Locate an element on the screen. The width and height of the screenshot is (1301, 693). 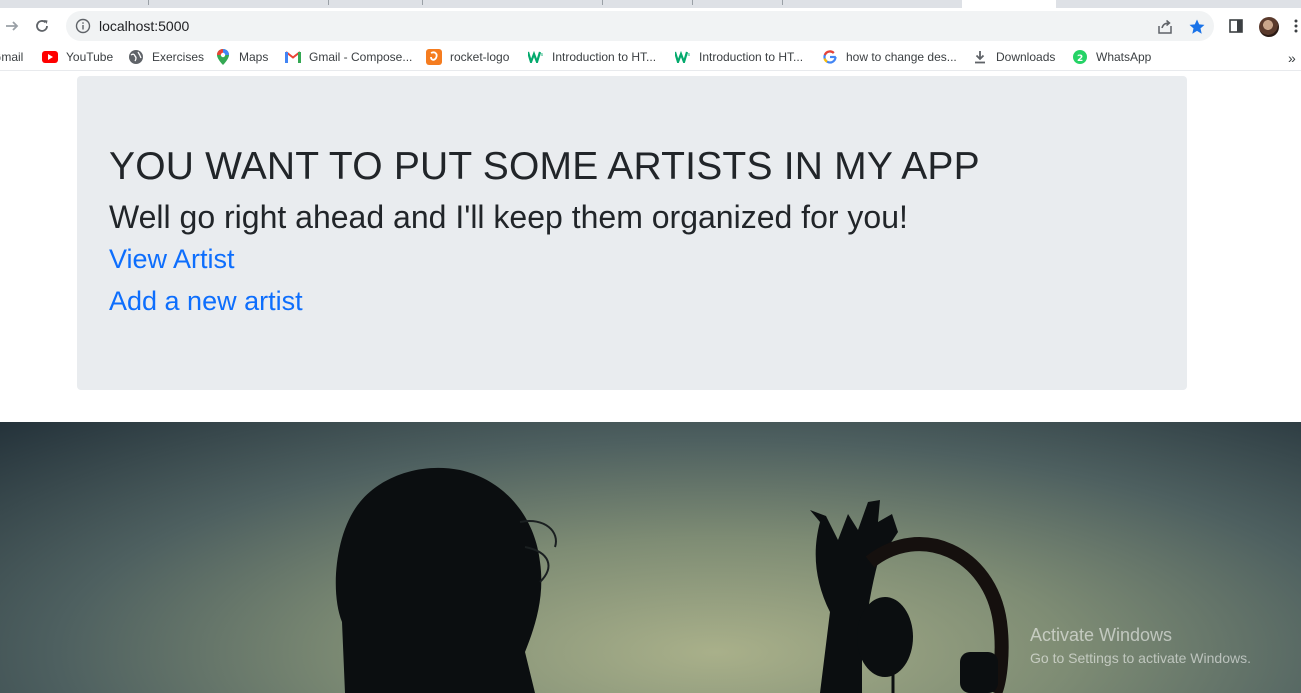
address-bar: localhost:5000 is located at coordinates (640, 26).